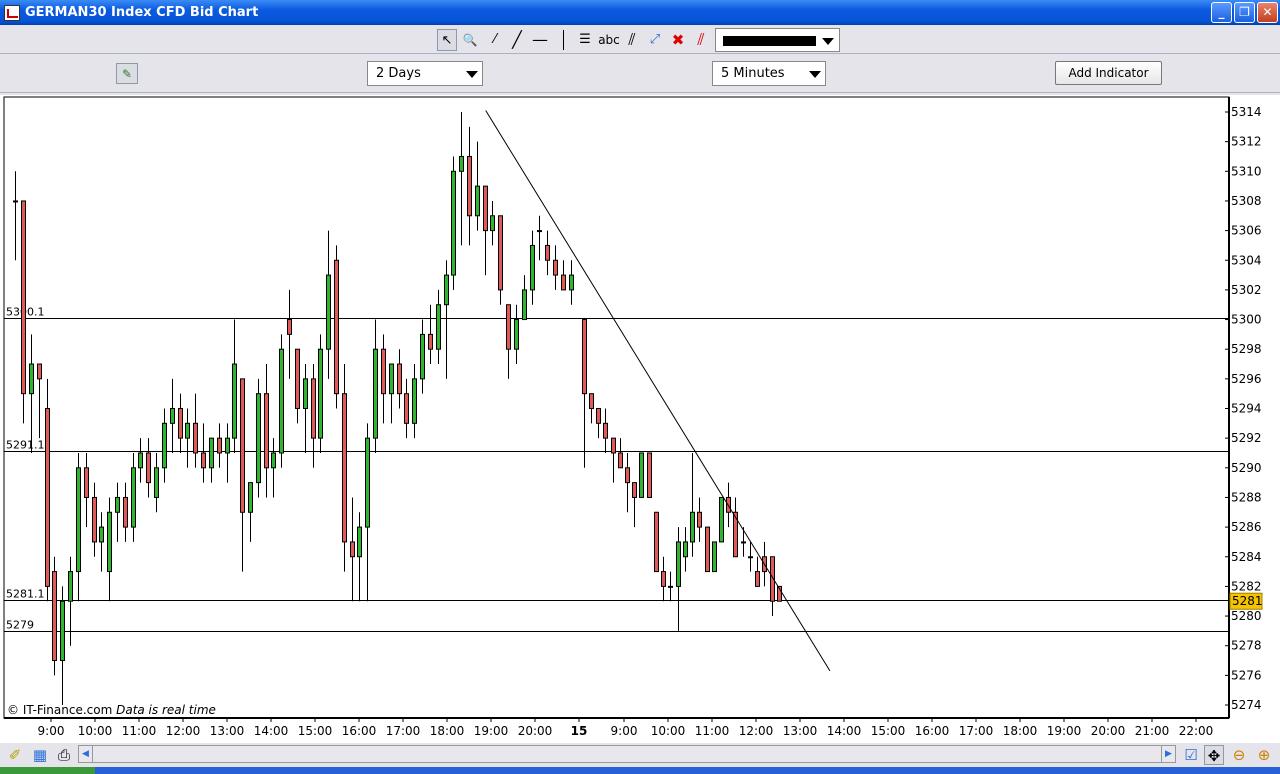 The image size is (1280, 774). I want to click on x-tick-label: 10:00, so click(95, 731).